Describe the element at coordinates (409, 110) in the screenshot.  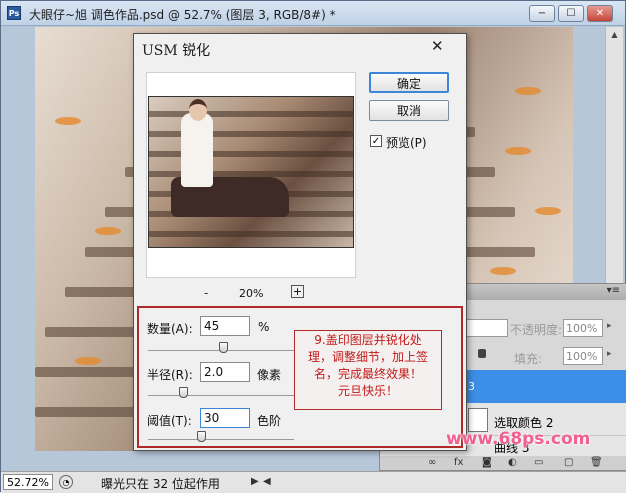
I see `cancel-button: 取消` at that location.